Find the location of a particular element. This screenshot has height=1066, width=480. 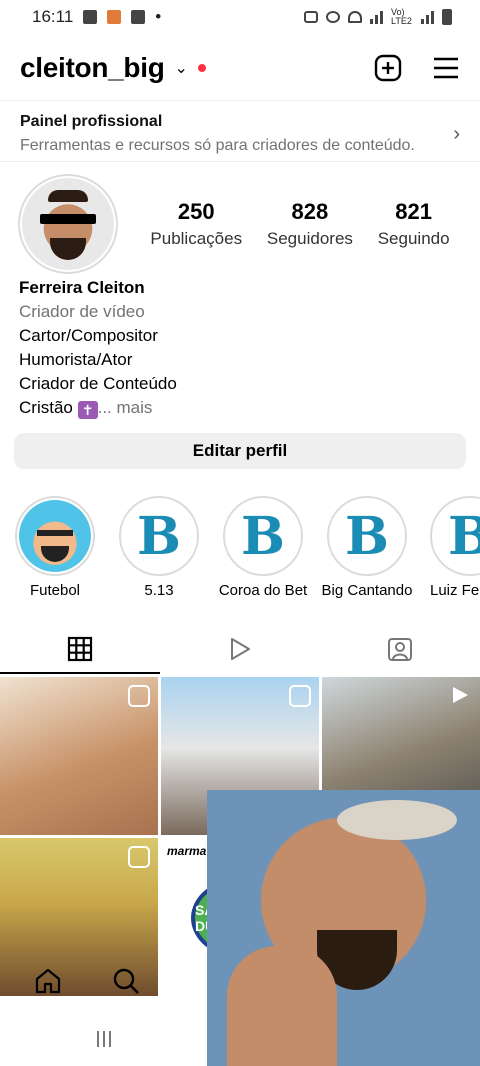

edit-profile-button: Editar perfil is located at coordinates (240, 451).